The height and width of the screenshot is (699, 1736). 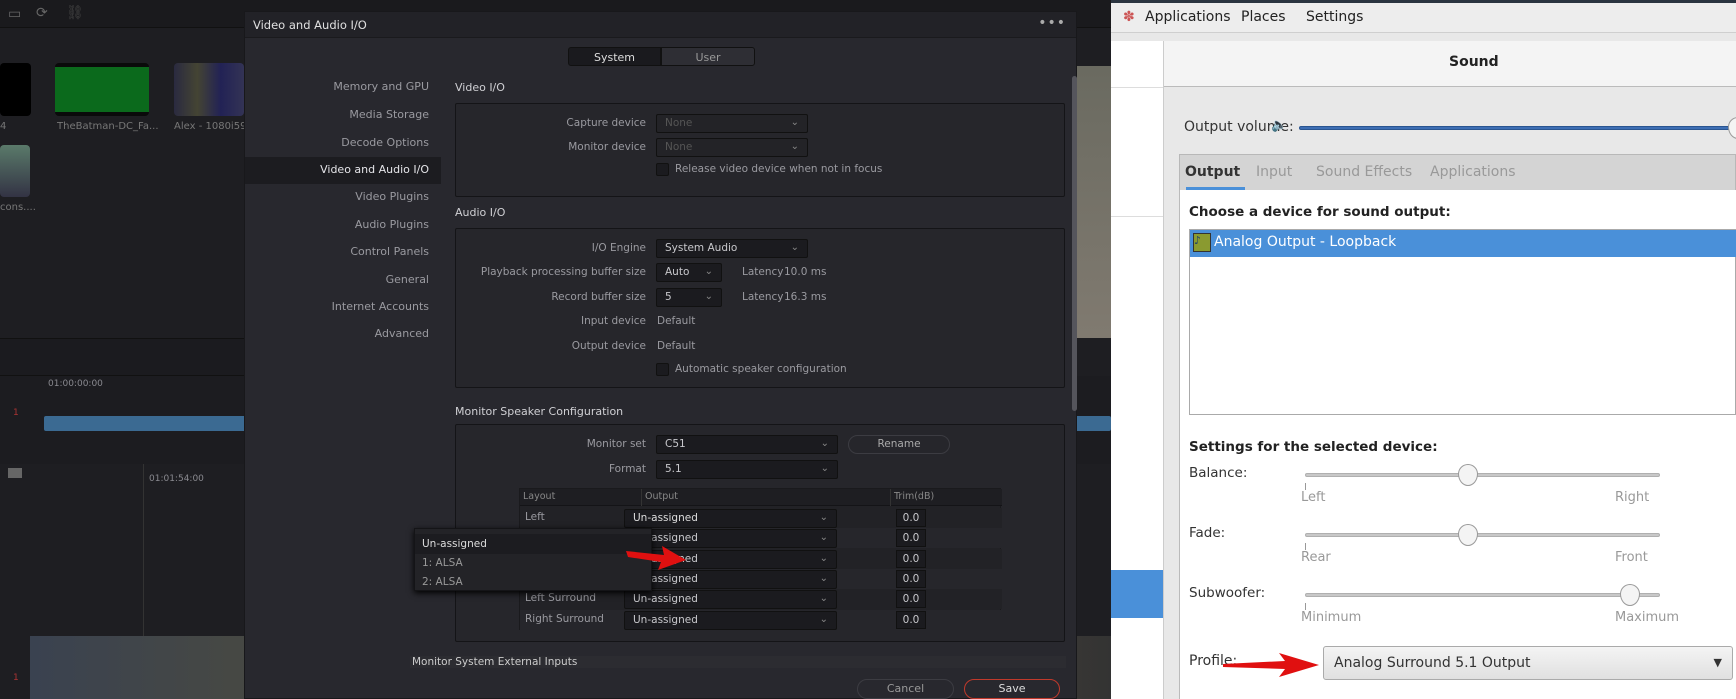 I want to click on playback-latency-value: 10.0 ms, so click(x=805, y=272).